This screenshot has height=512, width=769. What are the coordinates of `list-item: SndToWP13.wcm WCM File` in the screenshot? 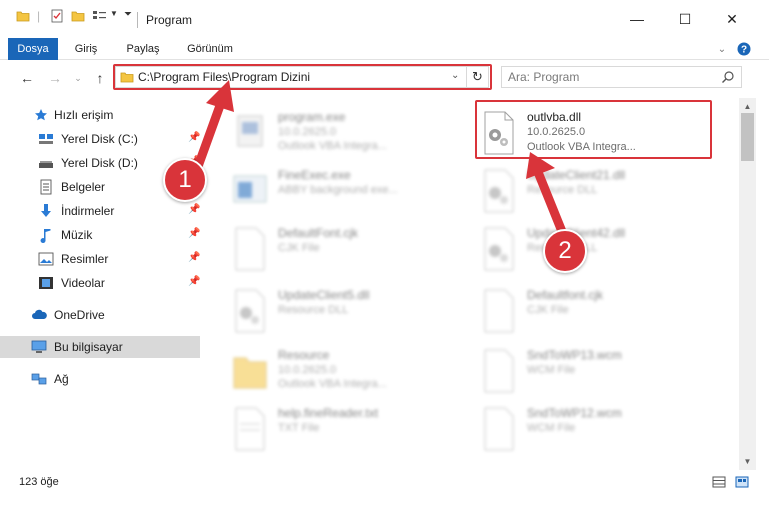 It's located at (599, 372).